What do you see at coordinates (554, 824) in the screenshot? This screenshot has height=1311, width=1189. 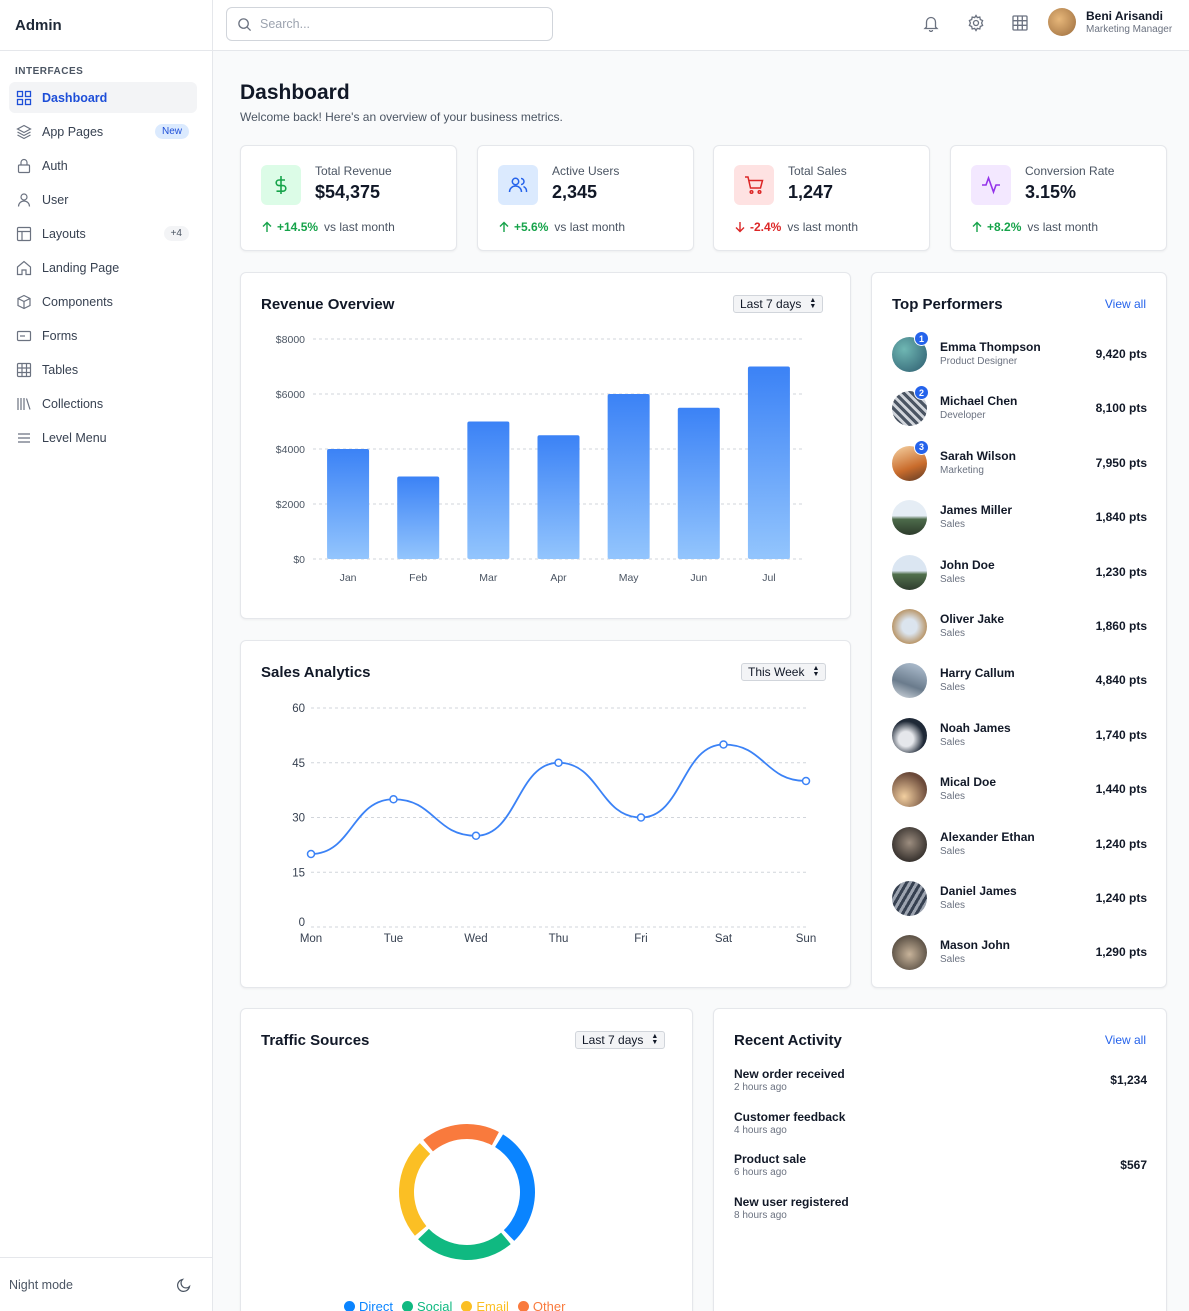 I see `sales-line-chart: 0 15 30 45 60 Mon Tue Wed Thu Fri Sat Sun` at bounding box center [554, 824].